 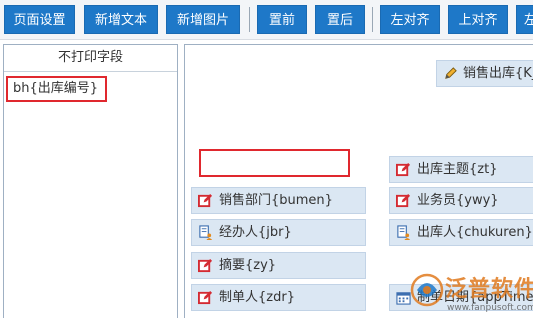 I want to click on field-label: 经办人{jbr}, so click(x=255, y=232).